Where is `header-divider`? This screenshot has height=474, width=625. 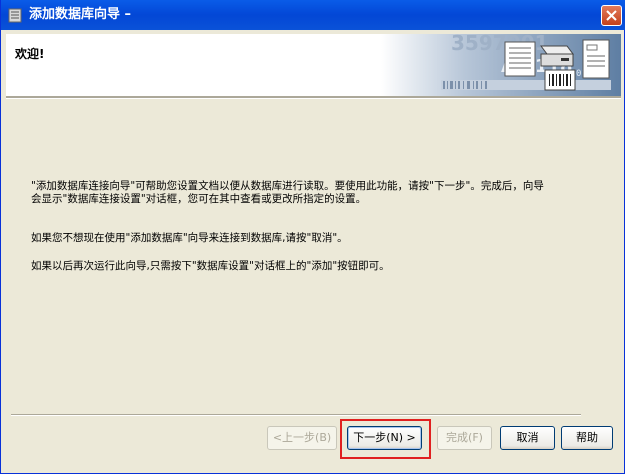
header-divider is located at coordinates (313, 97).